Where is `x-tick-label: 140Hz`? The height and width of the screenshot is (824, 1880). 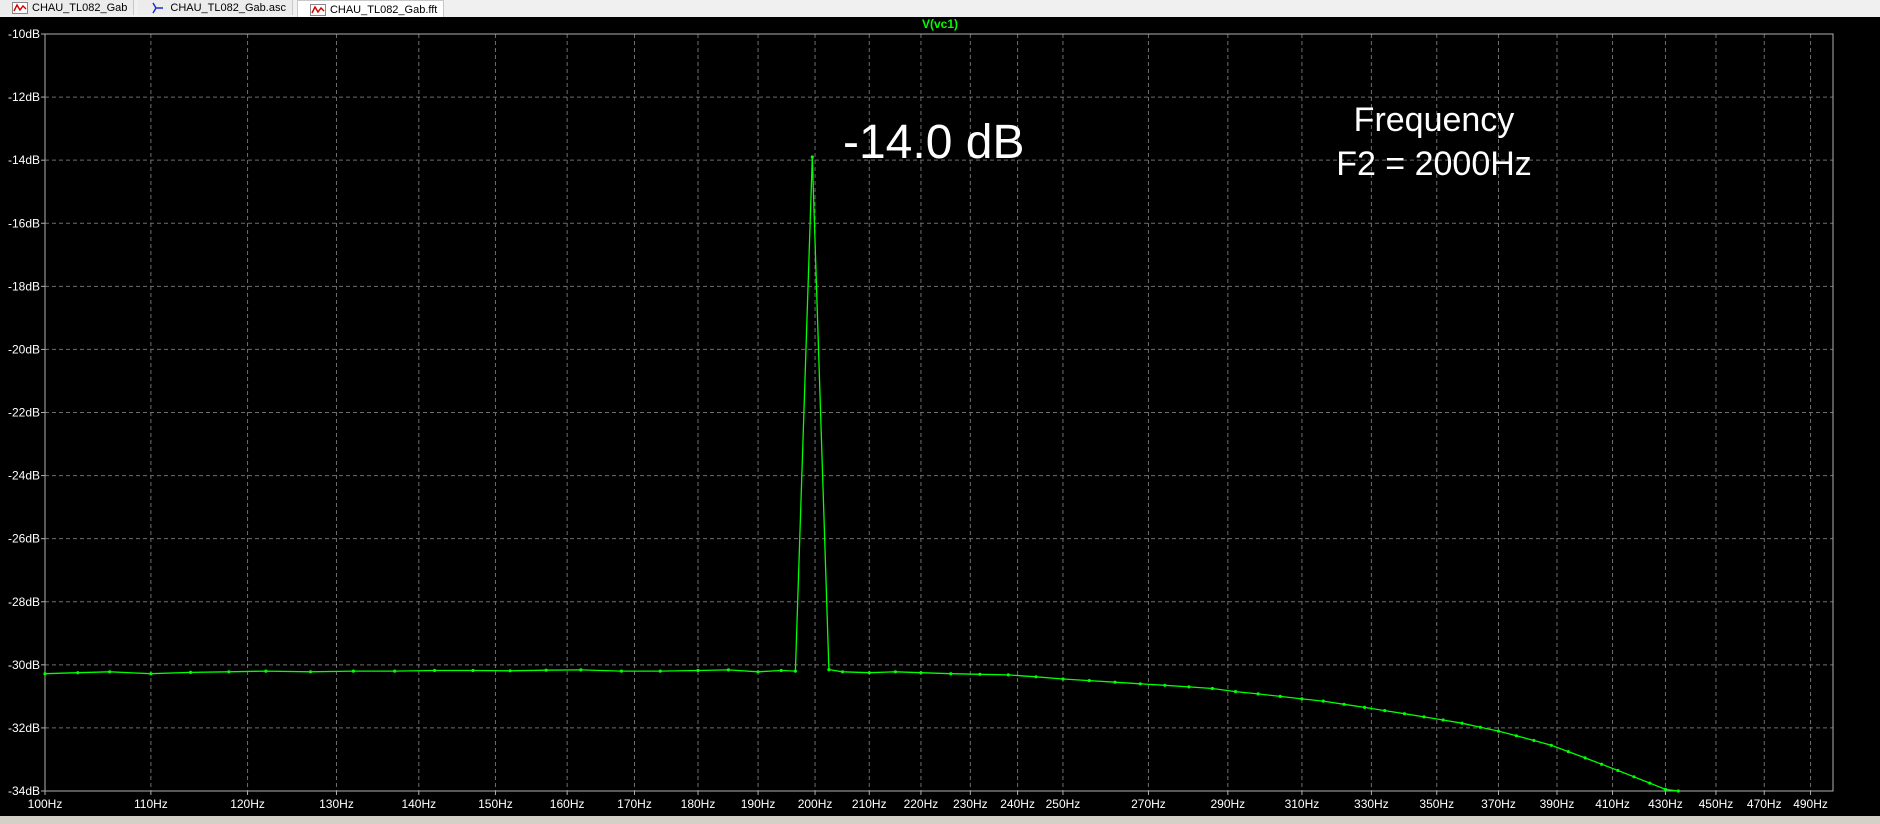
x-tick-label: 140Hz is located at coordinates (418, 804).